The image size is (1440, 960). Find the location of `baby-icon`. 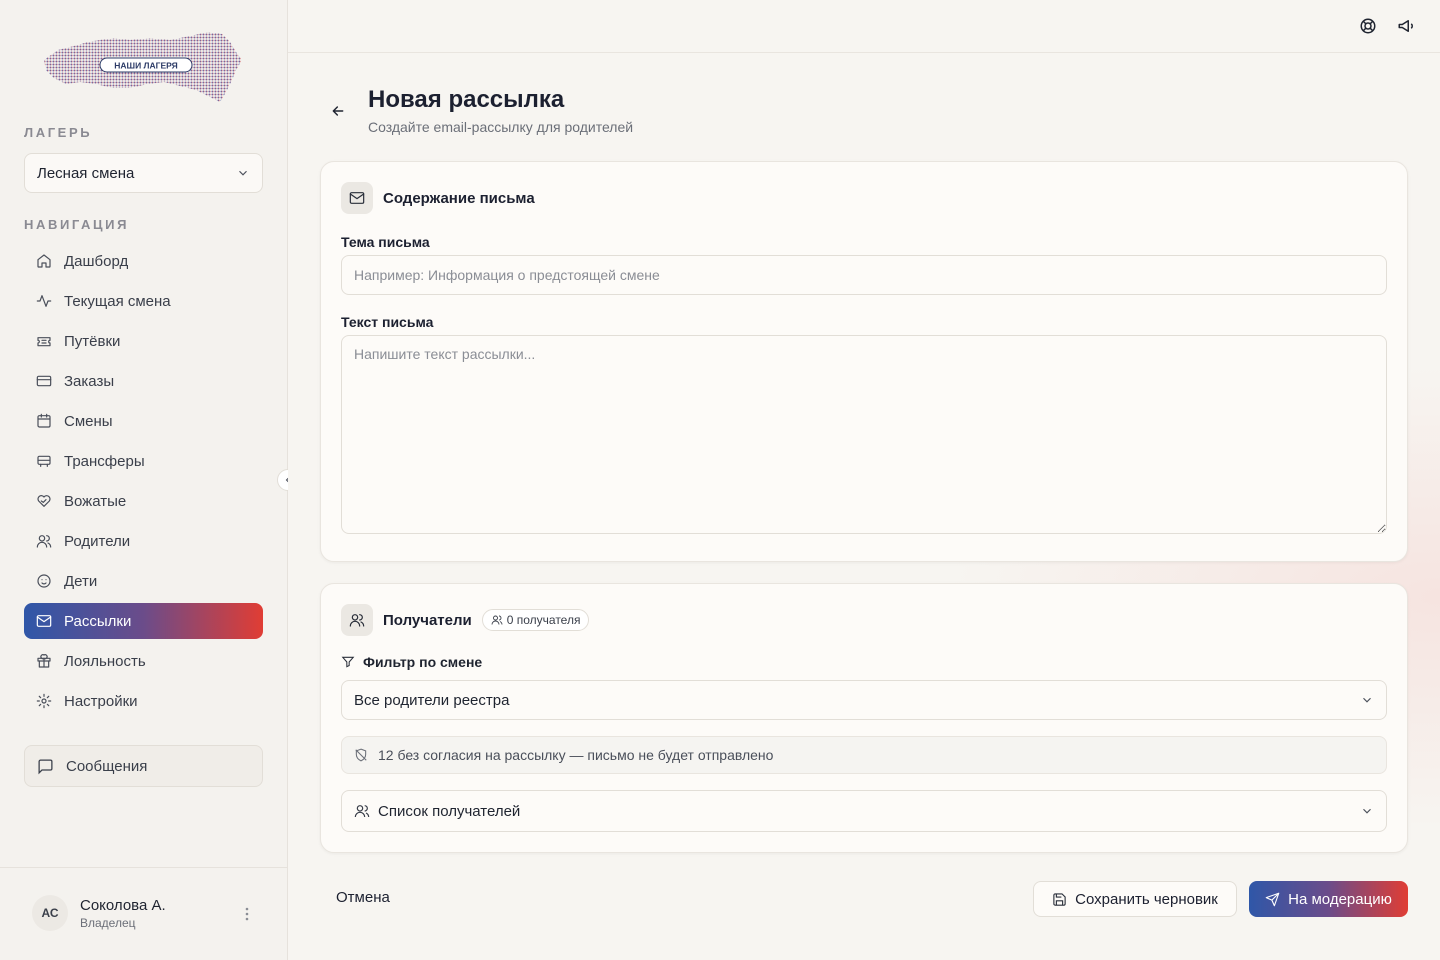

baby-icon is located at coordinates (44, 581).